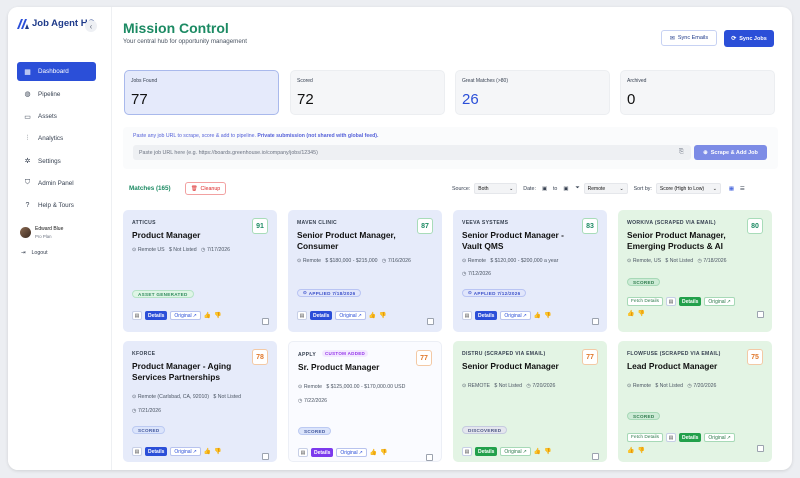 Image resolution: width=800 pixels, height=478 pixels. I want to click on sidebar-item-help: ? Help & Tours, so click(56, 206).